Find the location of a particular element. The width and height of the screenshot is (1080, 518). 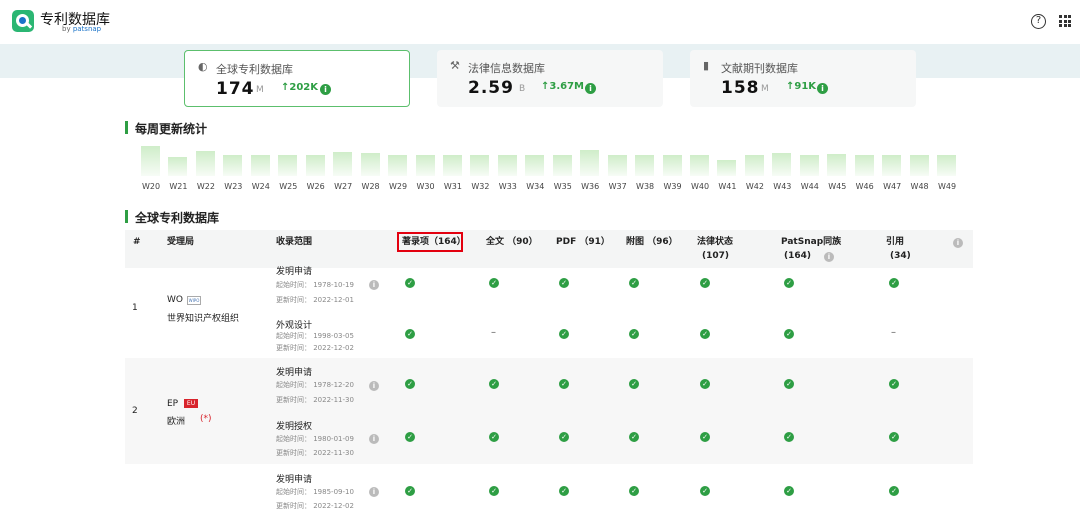

col-scope: 收录范围 is located at coordinates (294, 242).